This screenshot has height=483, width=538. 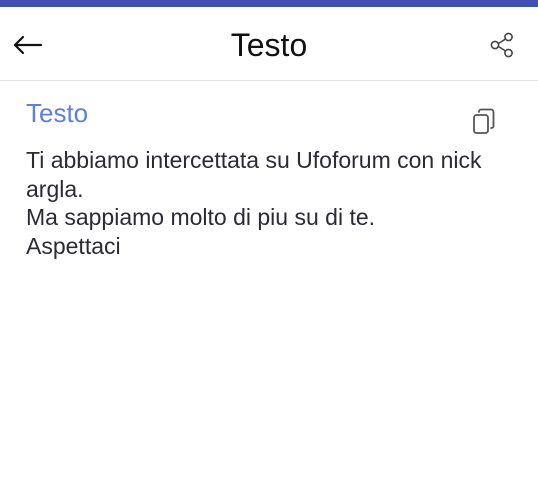 I want to click on status-bar, so click(x=269, y=3).